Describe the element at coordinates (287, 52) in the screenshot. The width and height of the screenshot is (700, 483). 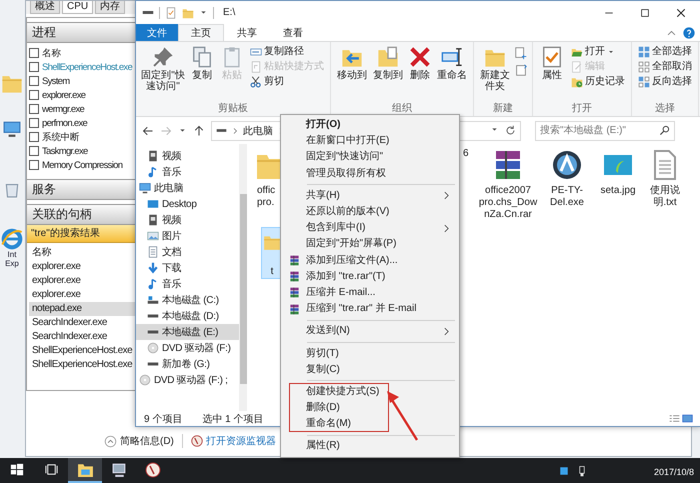
I see `ribbon-command: 复制路径` at that location.